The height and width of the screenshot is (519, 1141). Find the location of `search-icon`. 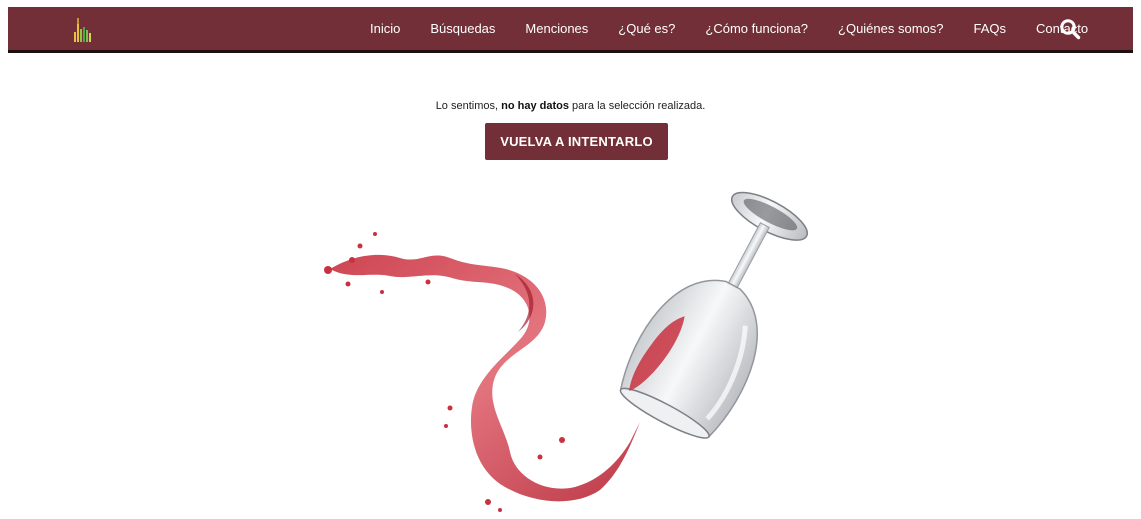

search-icon is located at coordinates (1070, 29).